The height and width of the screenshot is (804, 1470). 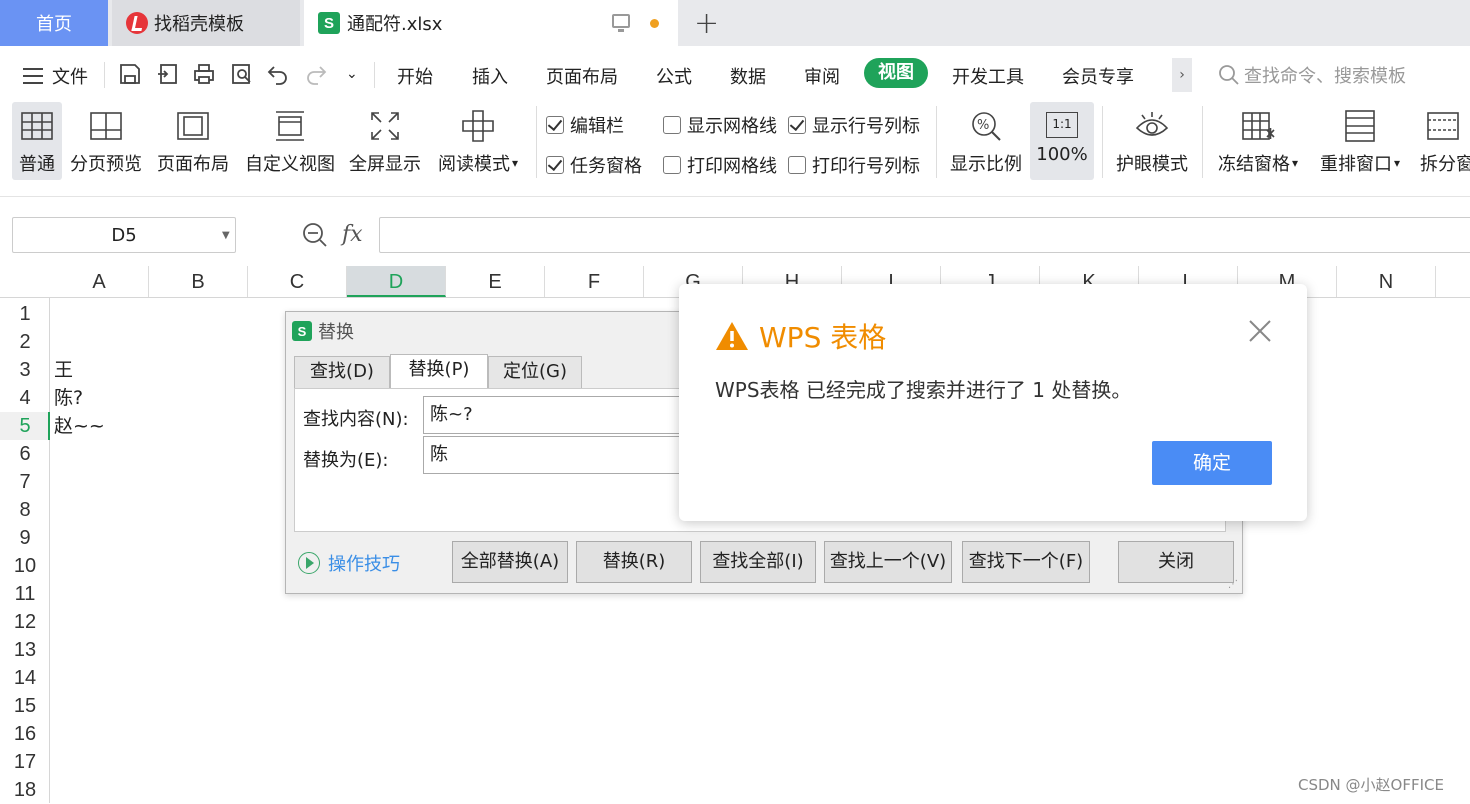 What do you see at coordinates (582, 76) in the screenshot?
I see `tab-page-layout: 页面布局` at bounding box center [582, 76].